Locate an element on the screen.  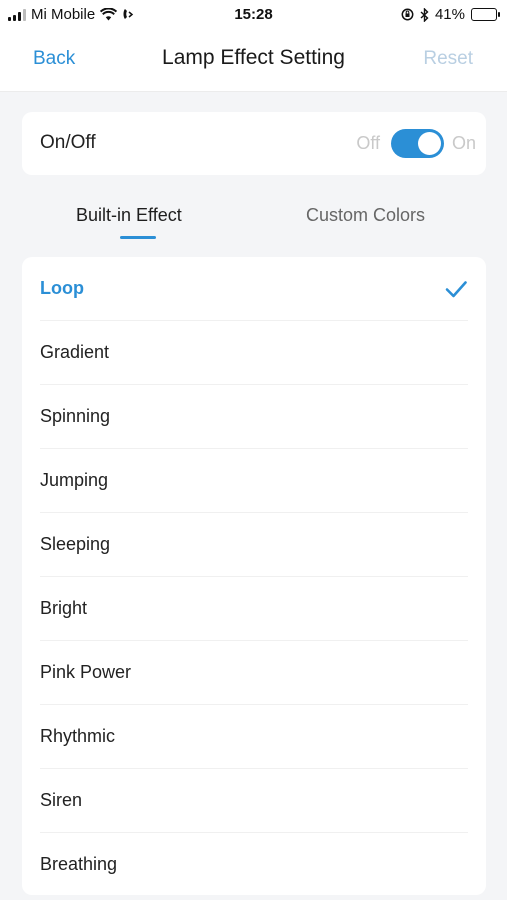
effect-item-spinning: Spinning is located at coordinates (254, 417).